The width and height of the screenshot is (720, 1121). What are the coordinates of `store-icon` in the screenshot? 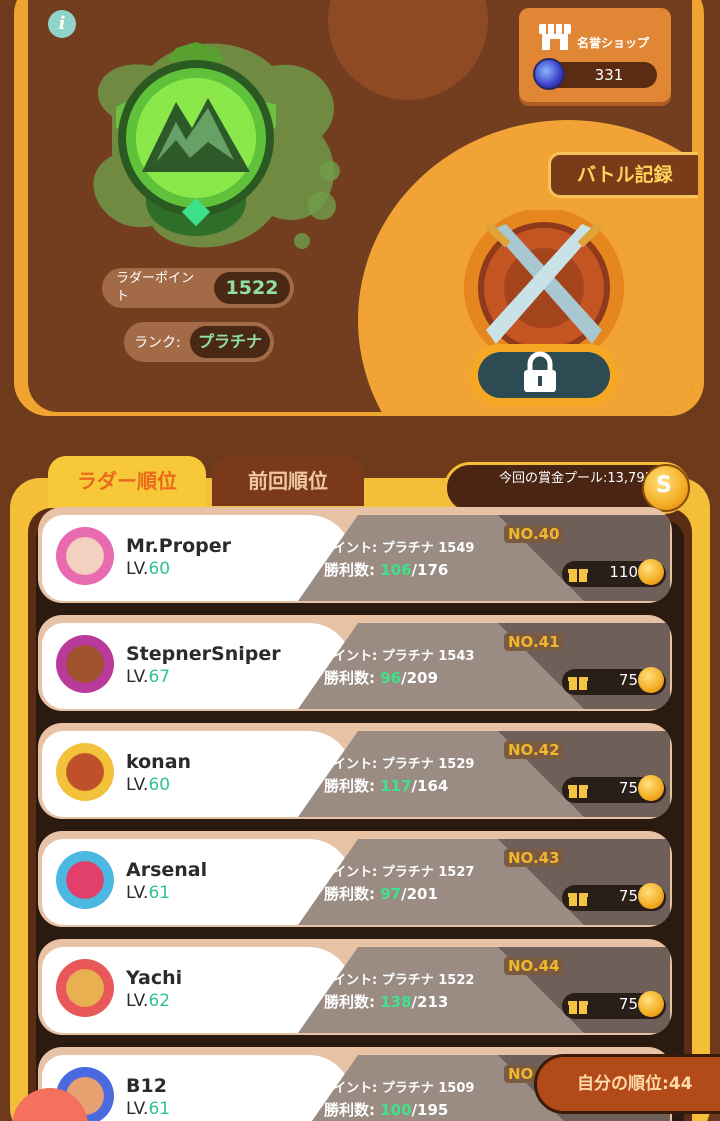 It's located at (555, 37).